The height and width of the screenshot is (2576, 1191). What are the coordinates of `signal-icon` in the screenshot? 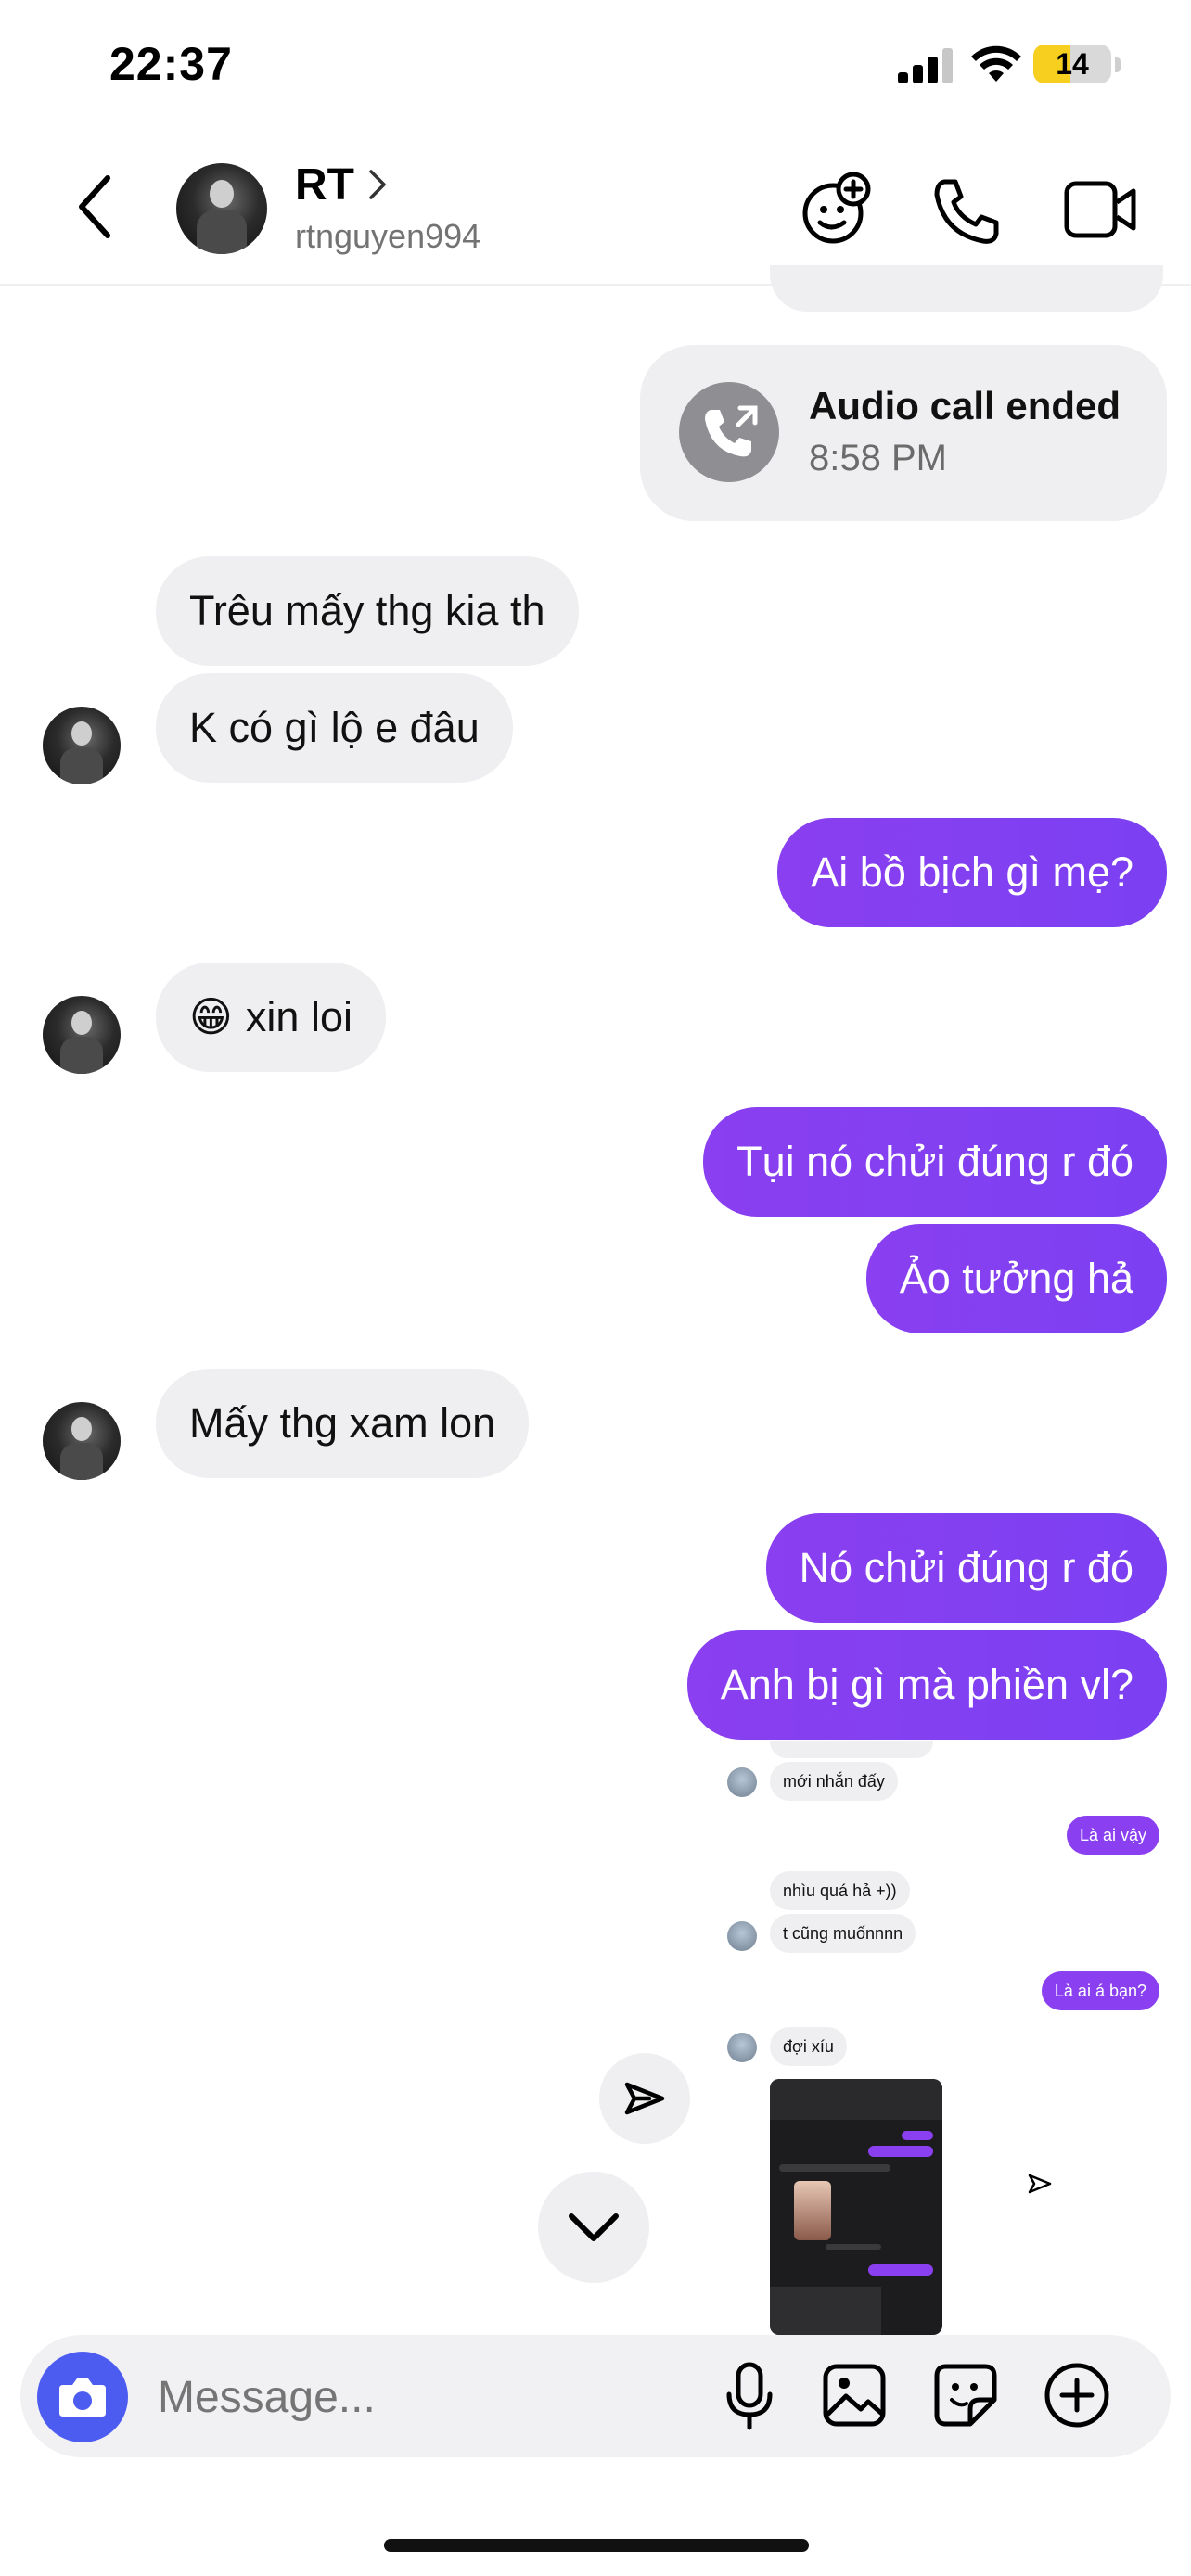 It's located at (925, 66).